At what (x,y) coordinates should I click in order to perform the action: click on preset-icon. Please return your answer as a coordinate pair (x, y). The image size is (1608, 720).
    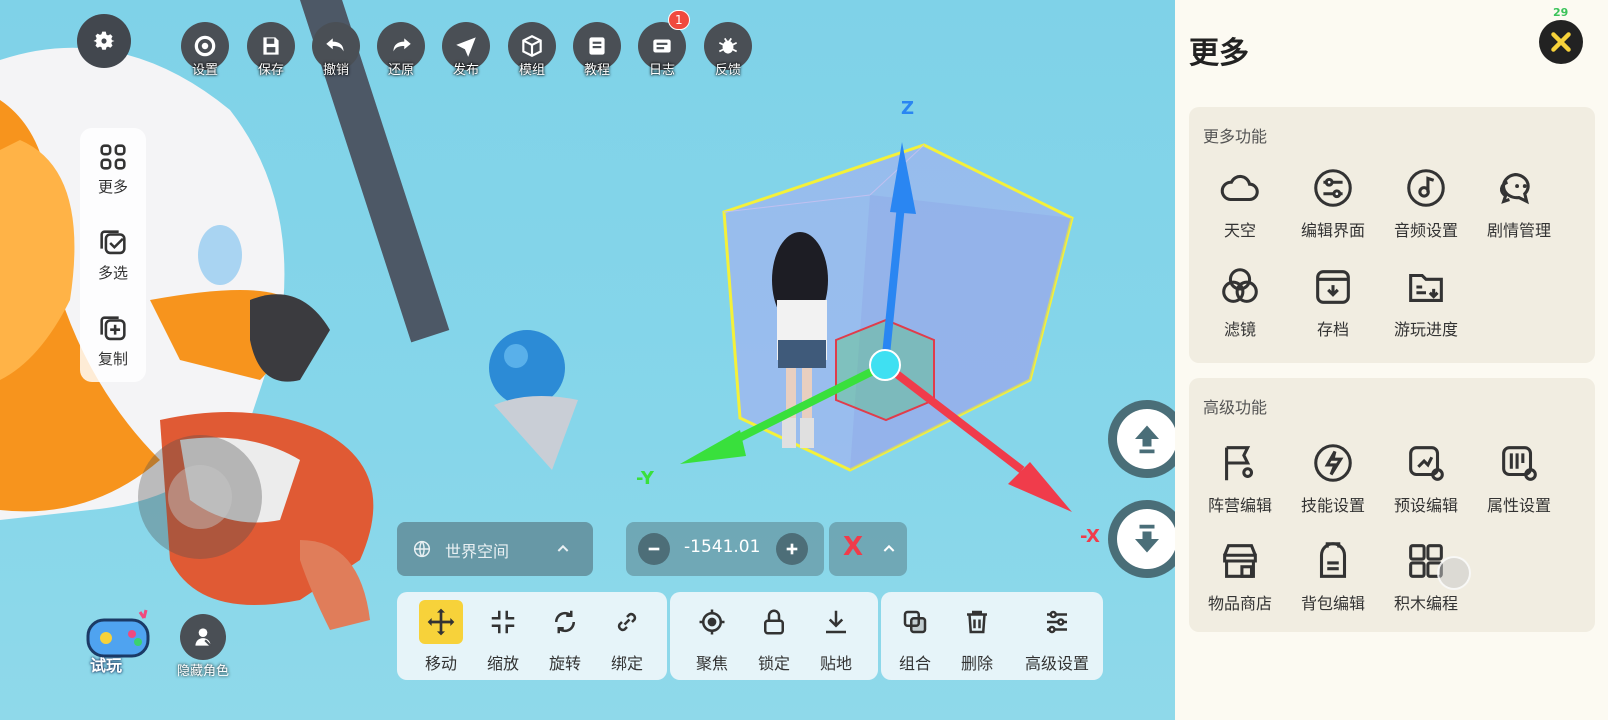
    Looking at the image, I should click on (1426, 463).